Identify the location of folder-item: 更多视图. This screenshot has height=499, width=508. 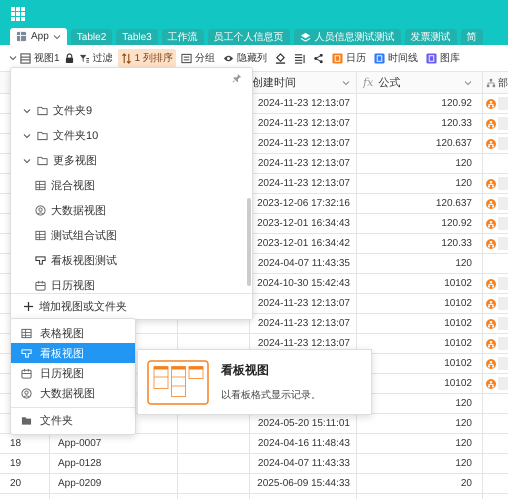
(137, 160).